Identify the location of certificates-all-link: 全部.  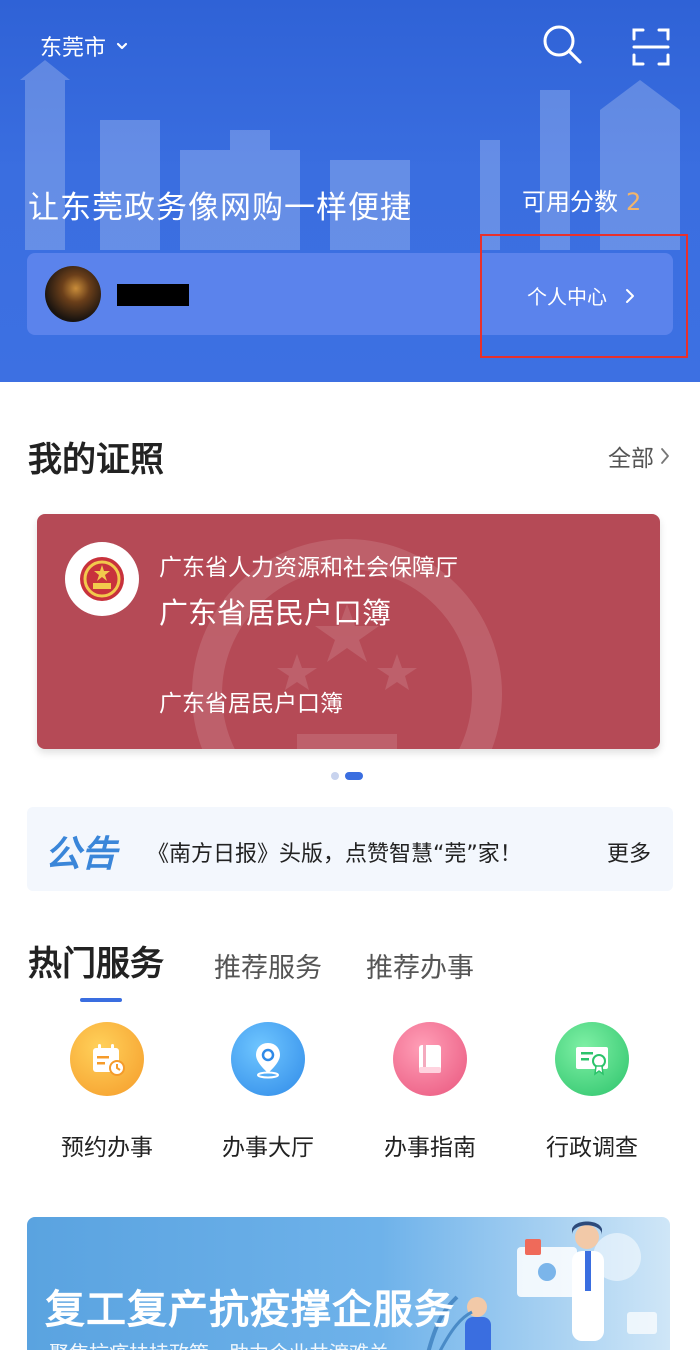
(639, 456).